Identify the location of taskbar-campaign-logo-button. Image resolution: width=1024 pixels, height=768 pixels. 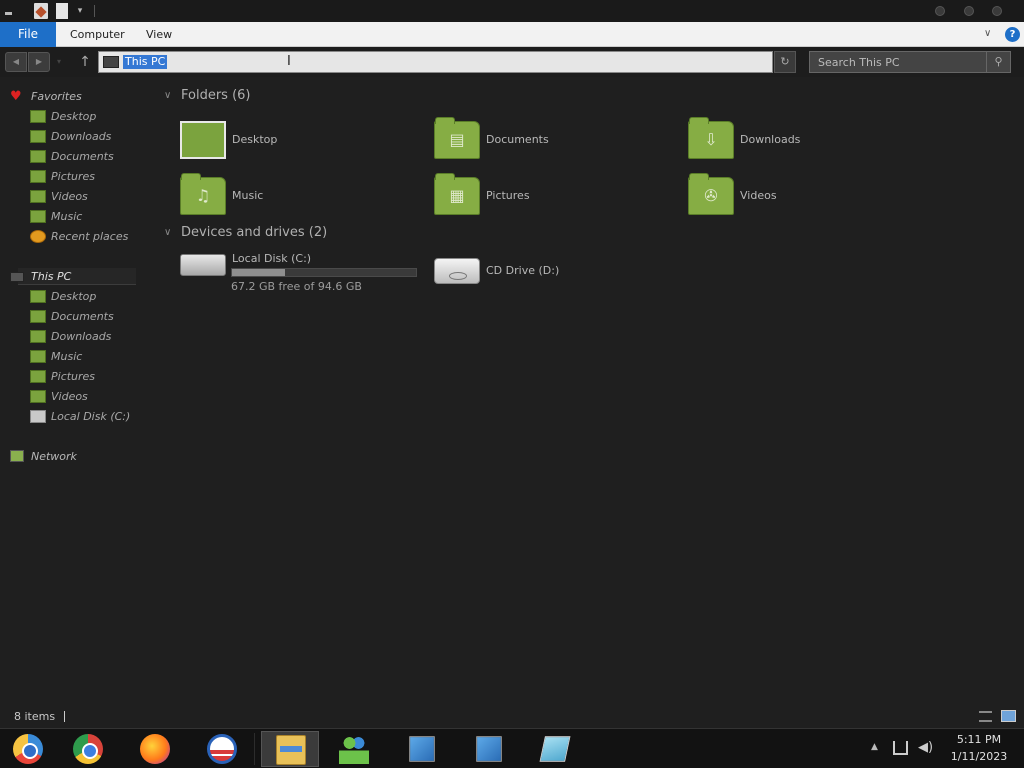
(222, 749).